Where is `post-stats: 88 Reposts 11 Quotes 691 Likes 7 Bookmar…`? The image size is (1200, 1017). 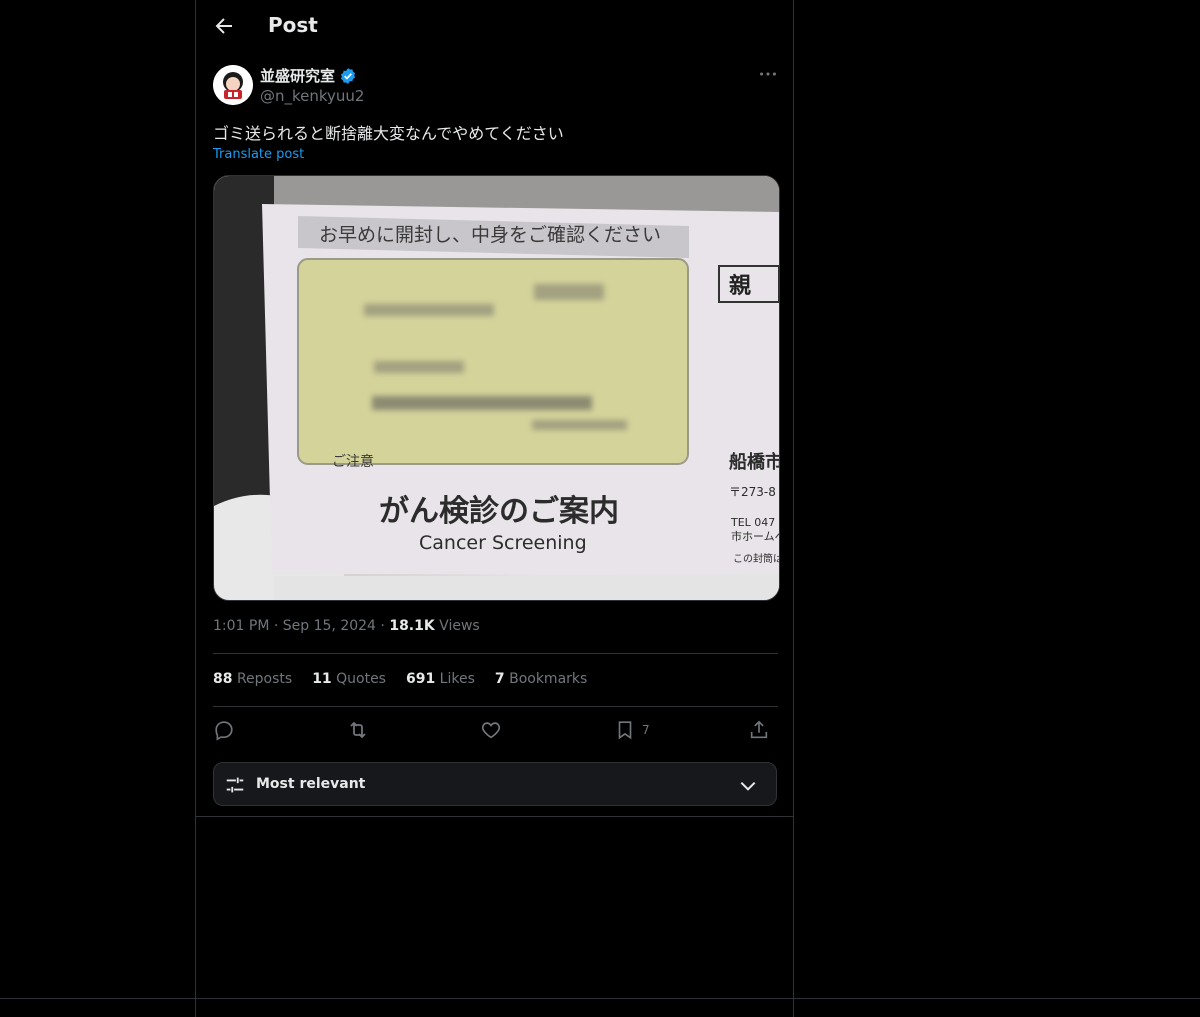
post-stats: 88 Reposts 11 Quotes 691 Likes 7 Bookmar… is located at coordinates (400, 679).